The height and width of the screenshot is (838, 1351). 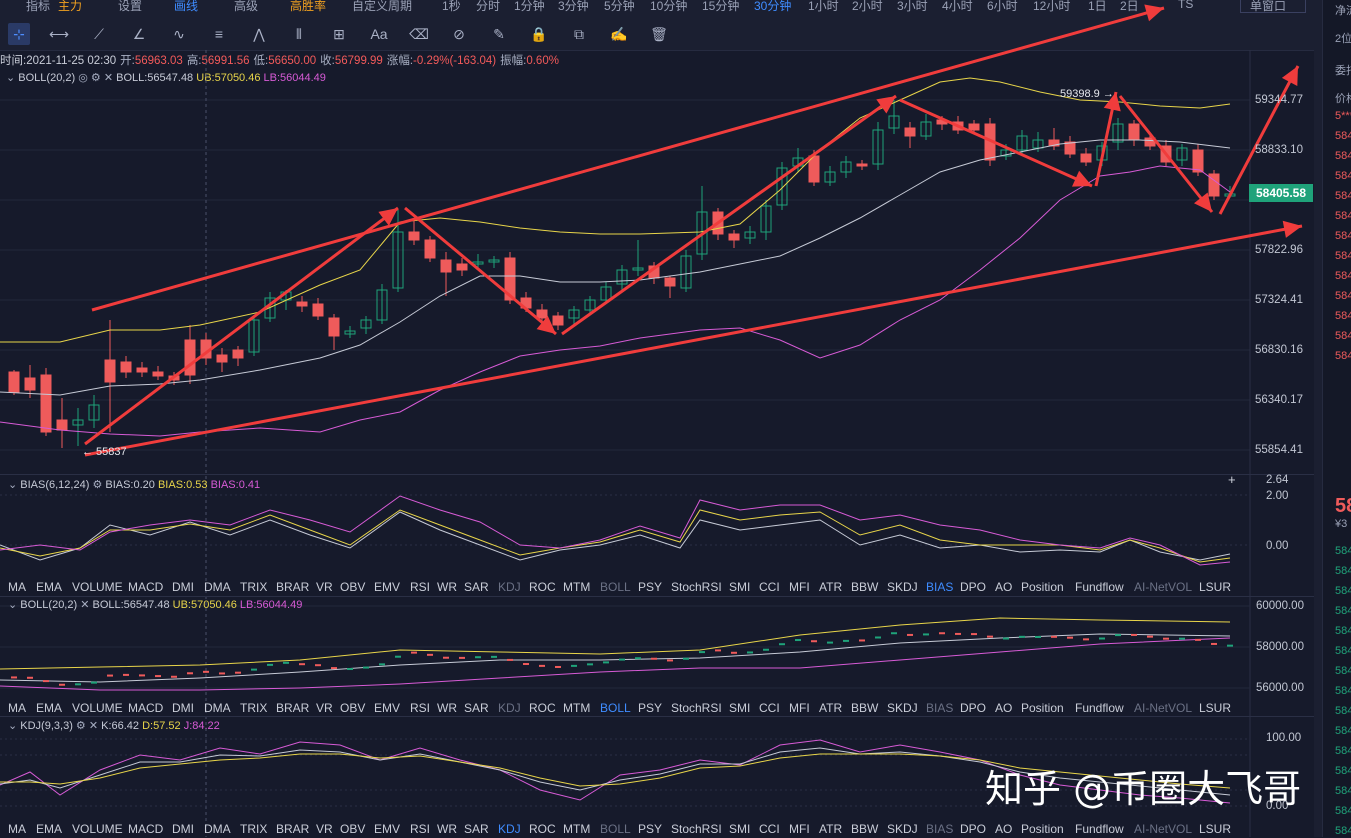 I want to click on vertical-scrollbar, so click(x=1318, y=418).